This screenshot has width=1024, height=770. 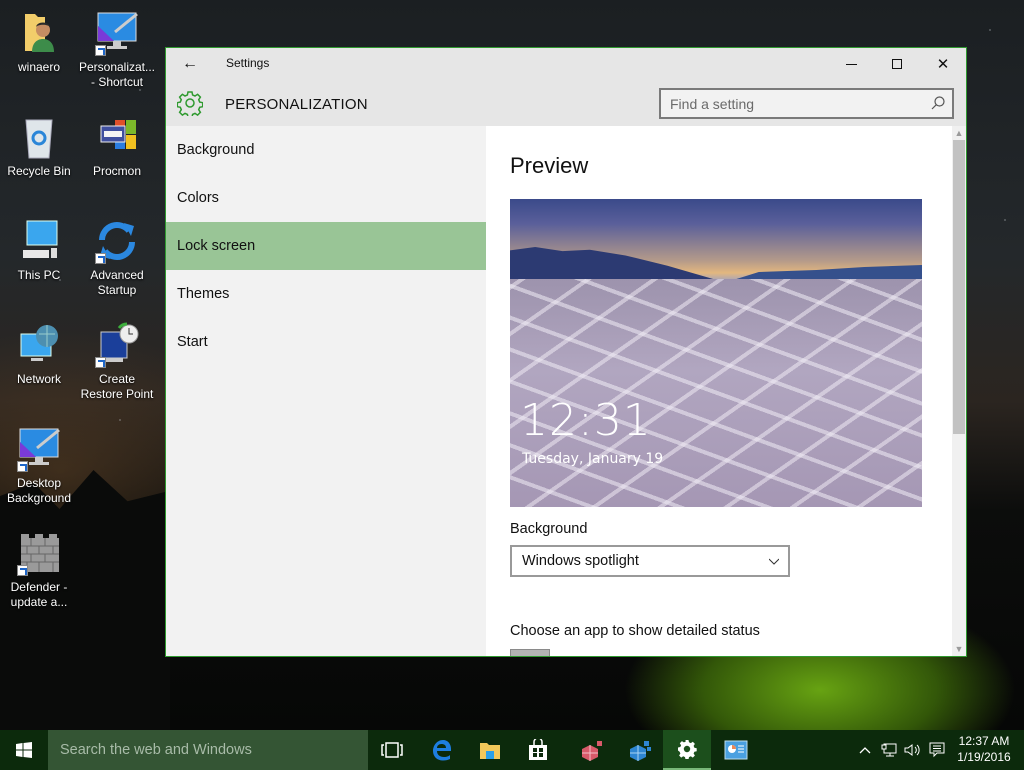 I want to click on desktop-icon-advanced-startup: Advanced Startup, so click(x=117, y=258).